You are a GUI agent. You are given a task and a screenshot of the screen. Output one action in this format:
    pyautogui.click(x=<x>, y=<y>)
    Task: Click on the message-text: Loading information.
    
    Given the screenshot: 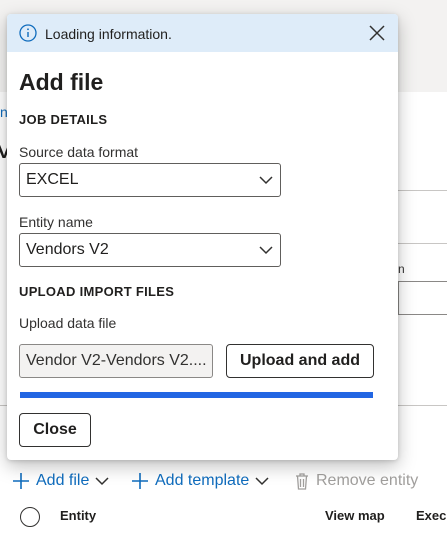 What is the action you would take?
    pyautogui.click(x=108, y=34)
    